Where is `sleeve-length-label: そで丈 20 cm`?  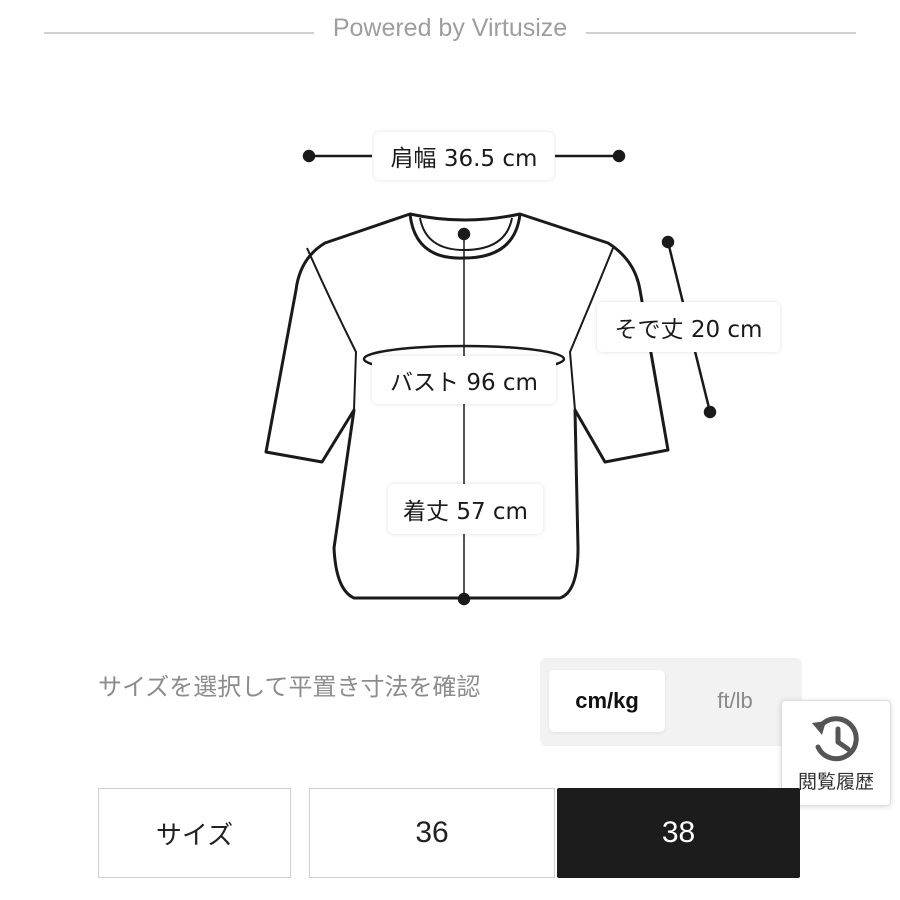
sleeve-length-label: そで丈 20 cm is located at coordinates (688, 327).